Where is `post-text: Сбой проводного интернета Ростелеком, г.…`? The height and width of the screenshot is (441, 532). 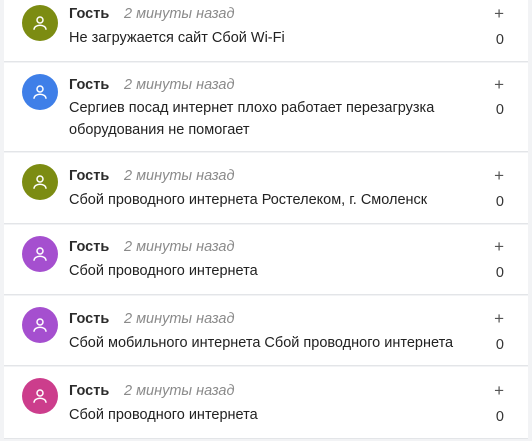
post-text: Сбой проводного интернета Ростелеком, г.… is located at coordinates (248, 200).